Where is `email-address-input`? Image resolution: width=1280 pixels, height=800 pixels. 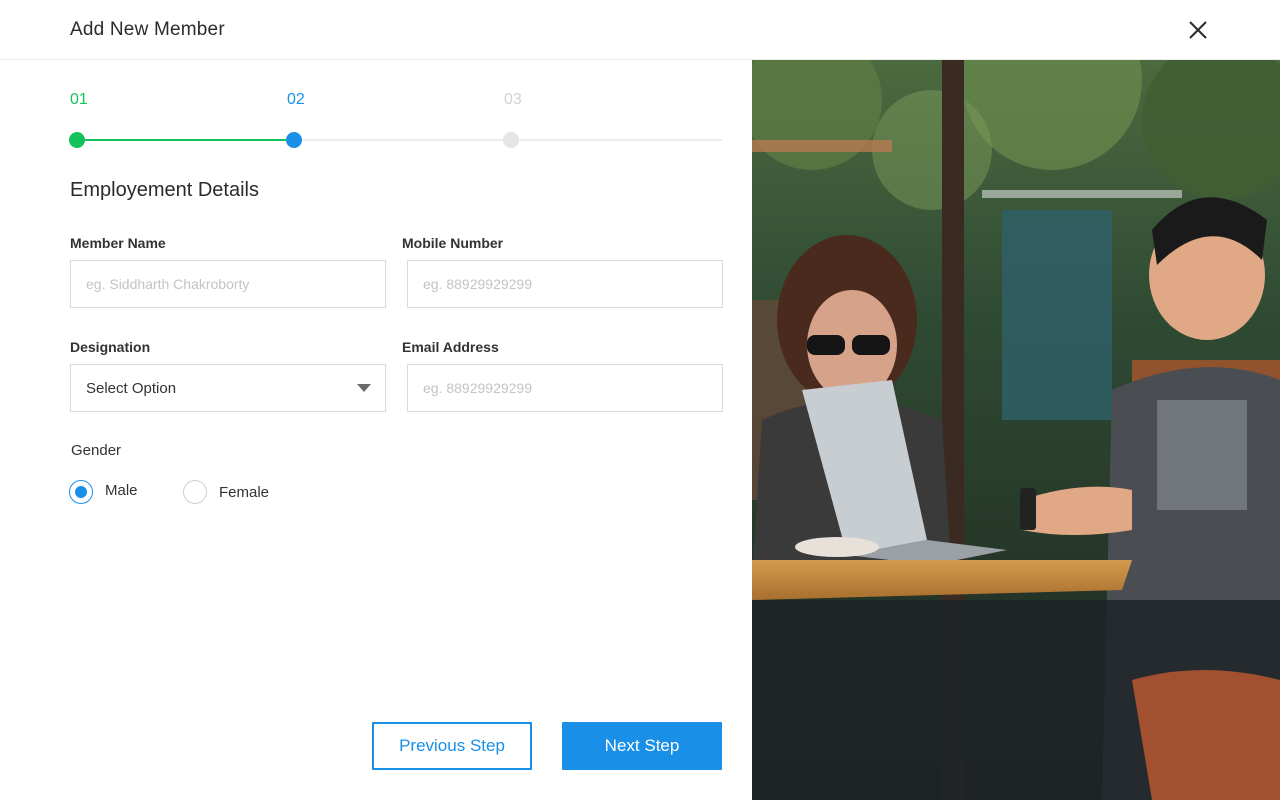 email-address-input is located at coordinates (565, 388).